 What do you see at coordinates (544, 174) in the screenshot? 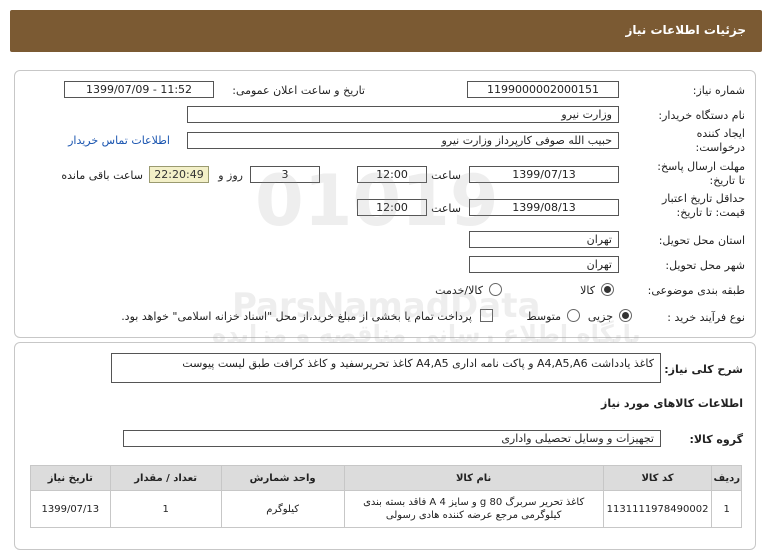
I see `reply-deadline-date-field: 1399/07/13` at bounding box center [544, 174].